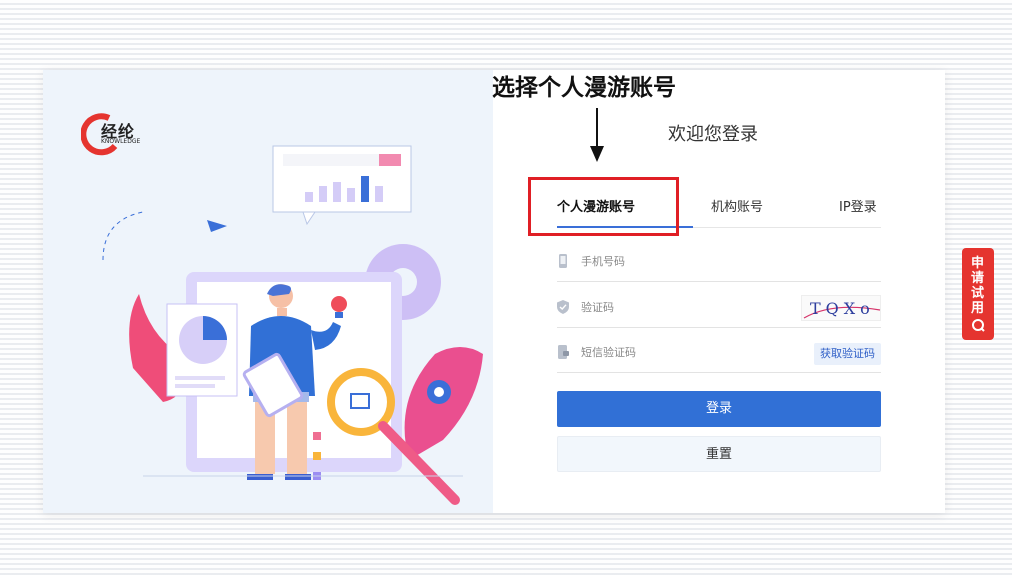  Describe the element at coordinates (563, 261) in the screenshot. I see `phone-icon` at that location.